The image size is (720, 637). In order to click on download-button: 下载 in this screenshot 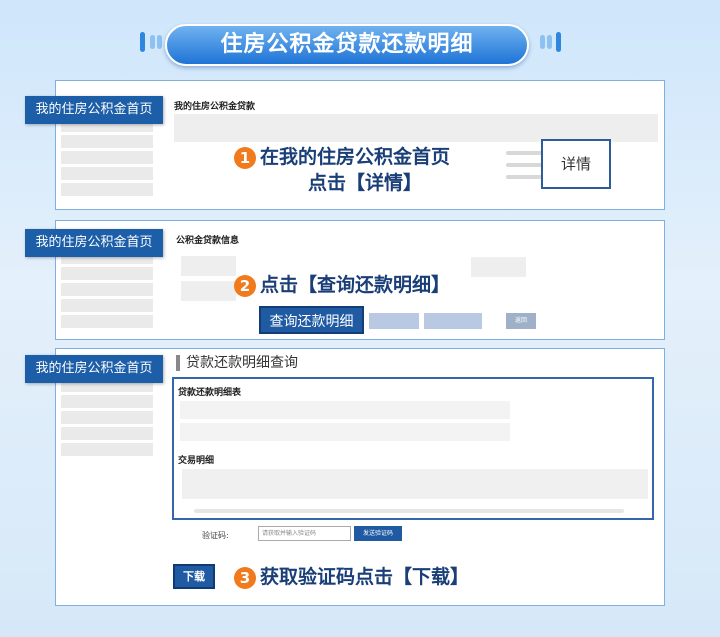, I will do `click(194, 576)`.